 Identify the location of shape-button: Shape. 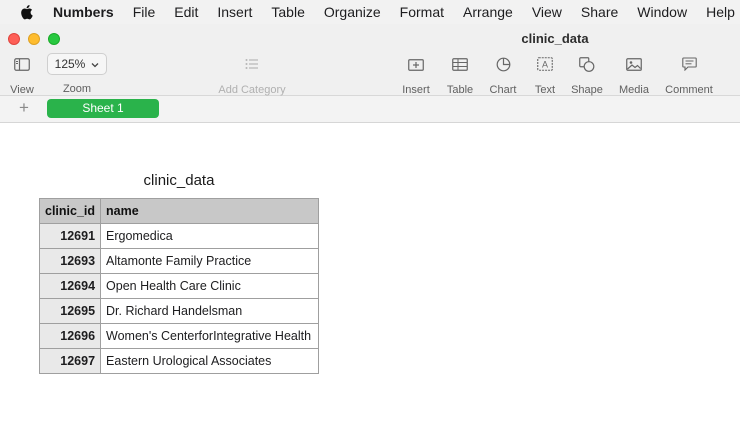
(587, 75).